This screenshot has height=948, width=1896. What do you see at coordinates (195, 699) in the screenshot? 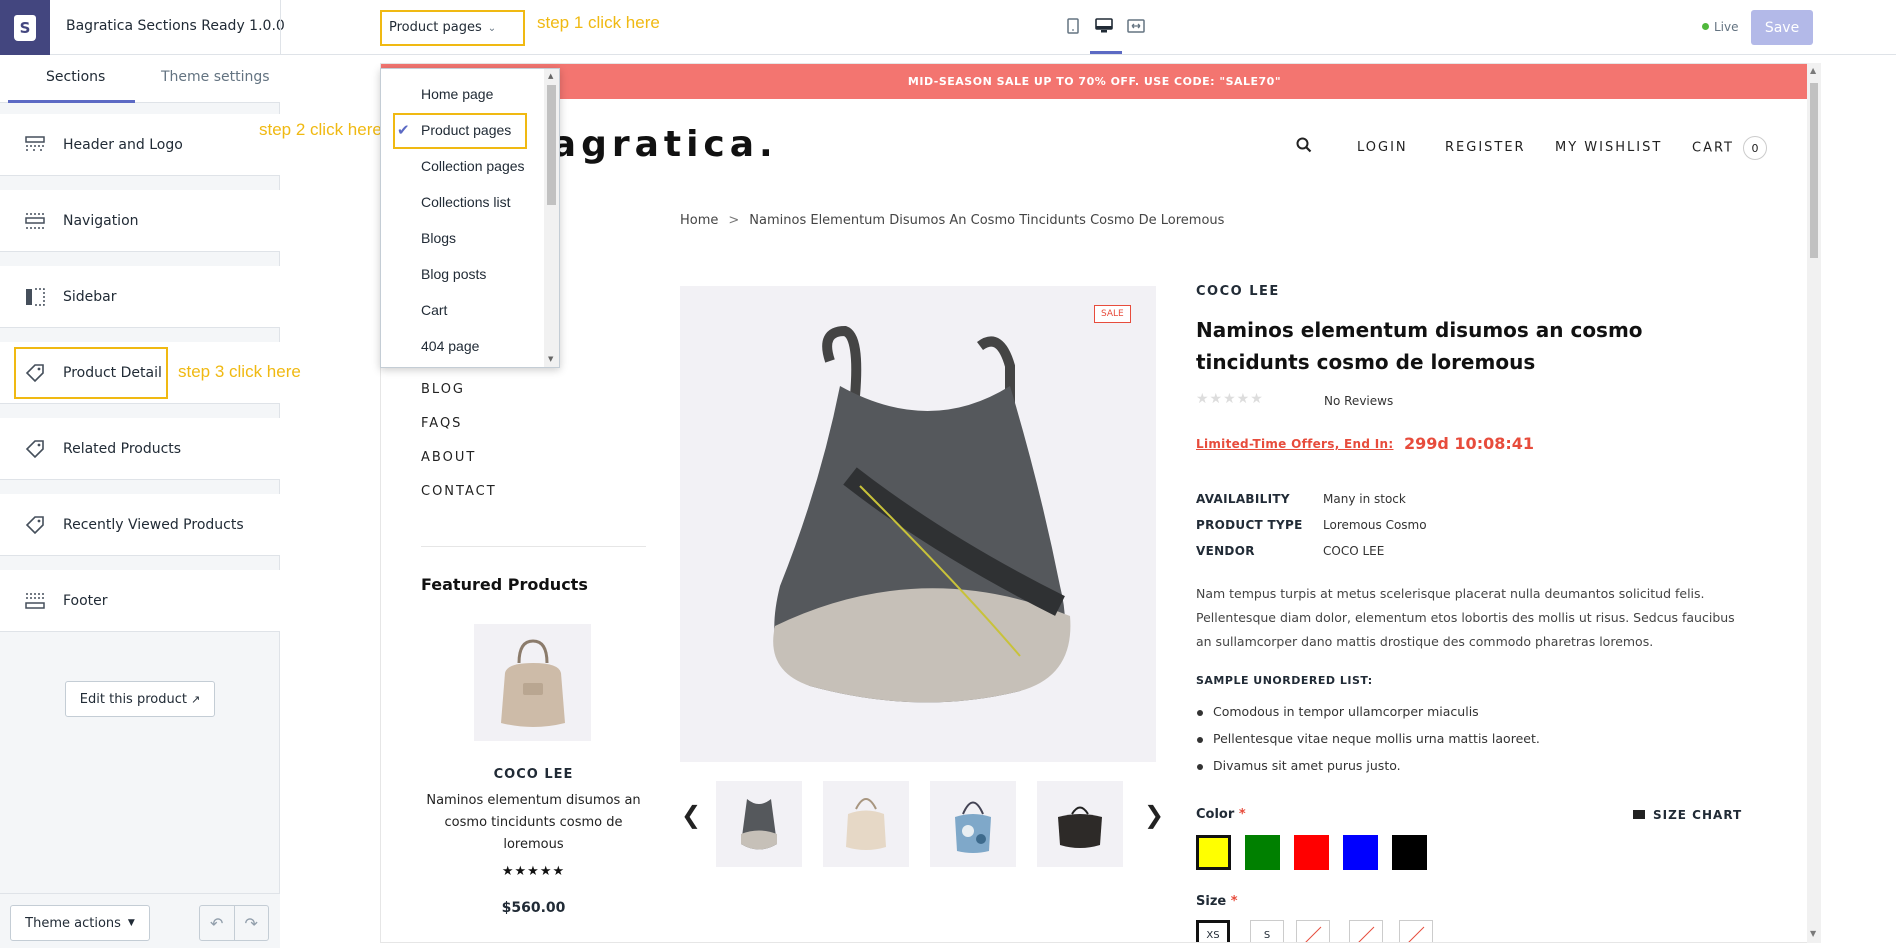
I see `external-link-icon: ↗` at bounding box center [195, 699].